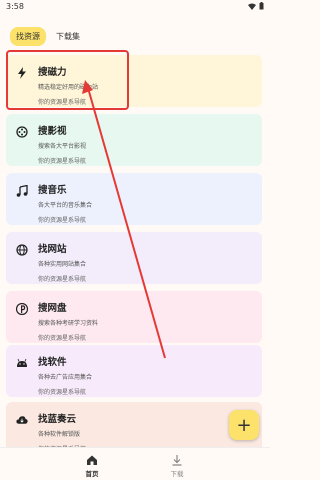 Image resolution: width=320 pixels, height=480 pixels. What do you see at coordinates (52, 72) in the screenshot?
I see `card-title: 搜磁力` at bounding box center [52, 72].